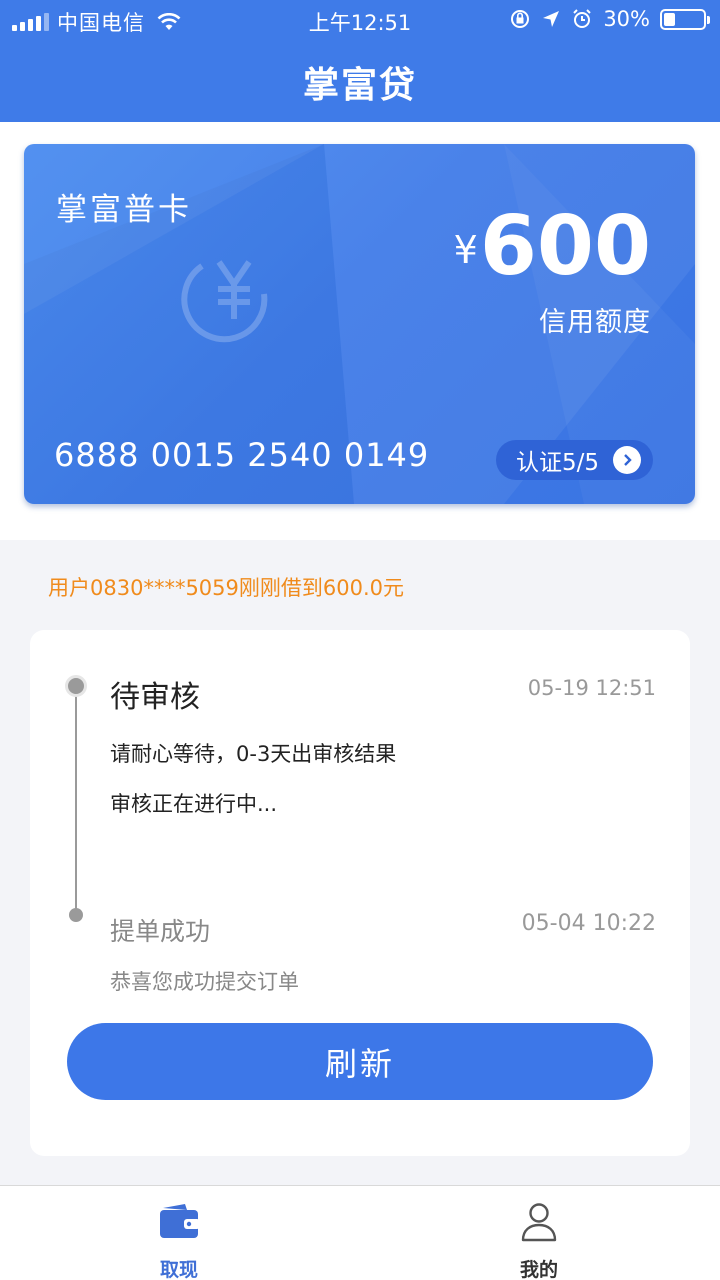  I want to click on status-bar: 中国电信 上午12:51 30%, so click(360, 20).